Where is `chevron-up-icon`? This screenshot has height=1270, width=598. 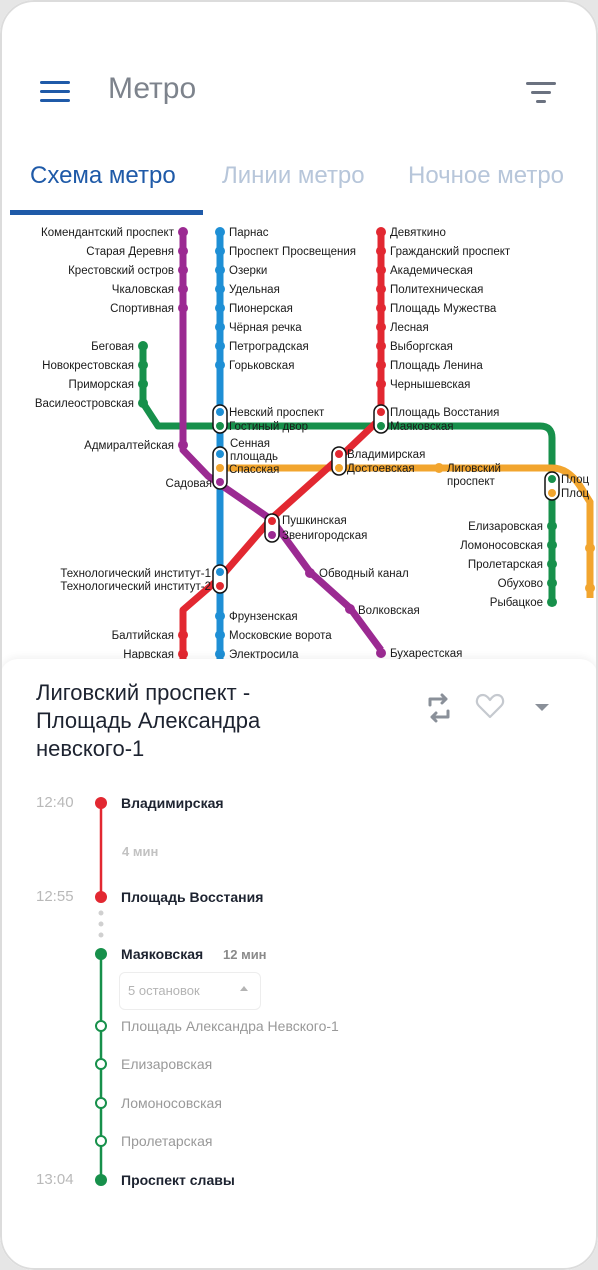 chevron-up-icon is located at coordinates (244, 988).